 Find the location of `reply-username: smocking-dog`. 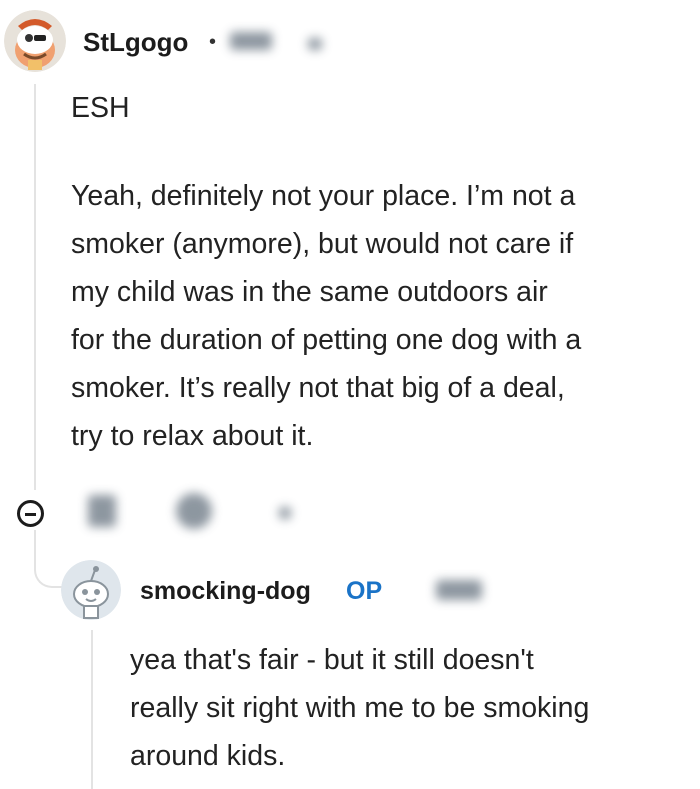

reply-username: smocking-dog is located at coordinates (225, 591).